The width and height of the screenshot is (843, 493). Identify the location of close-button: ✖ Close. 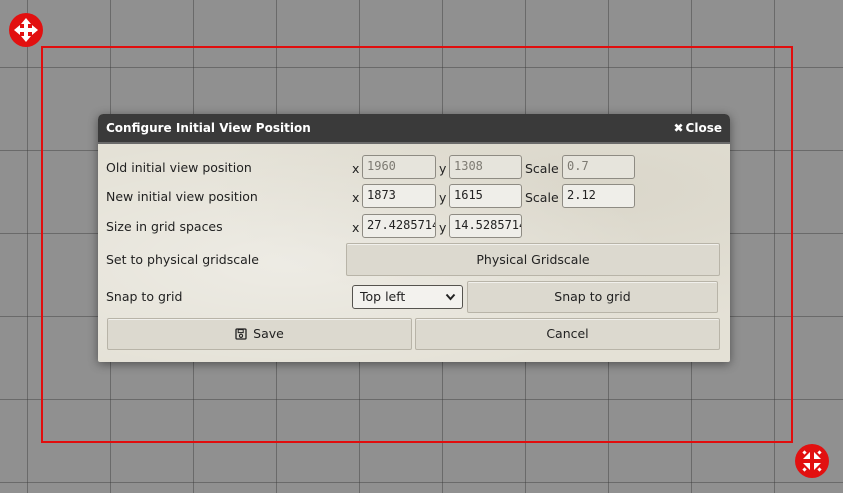
(697, 128).